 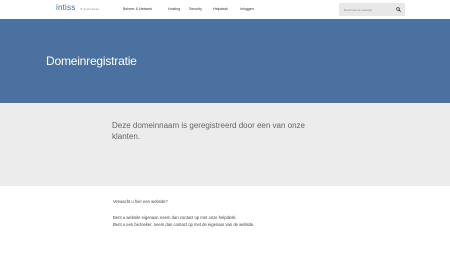 I want to click on logo-tagline: IT & ab Hoster, so click(x=90, y=9).